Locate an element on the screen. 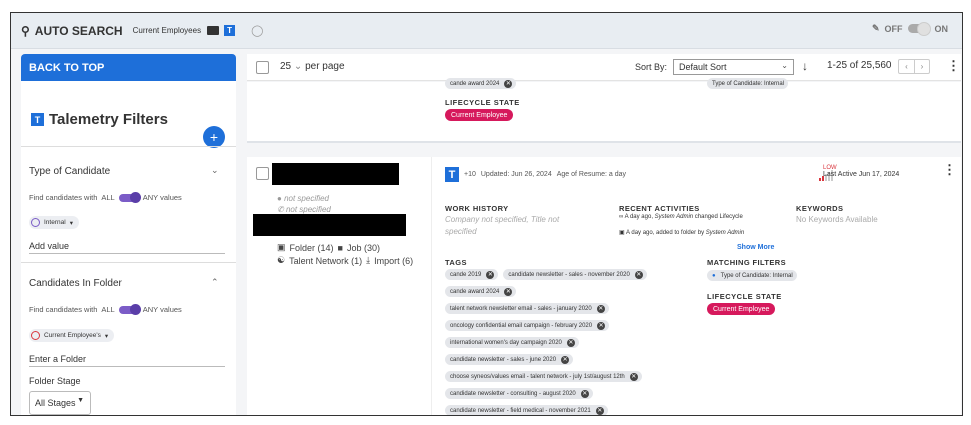  toggle-off-label: OFF is located at coordinates (893, 28).